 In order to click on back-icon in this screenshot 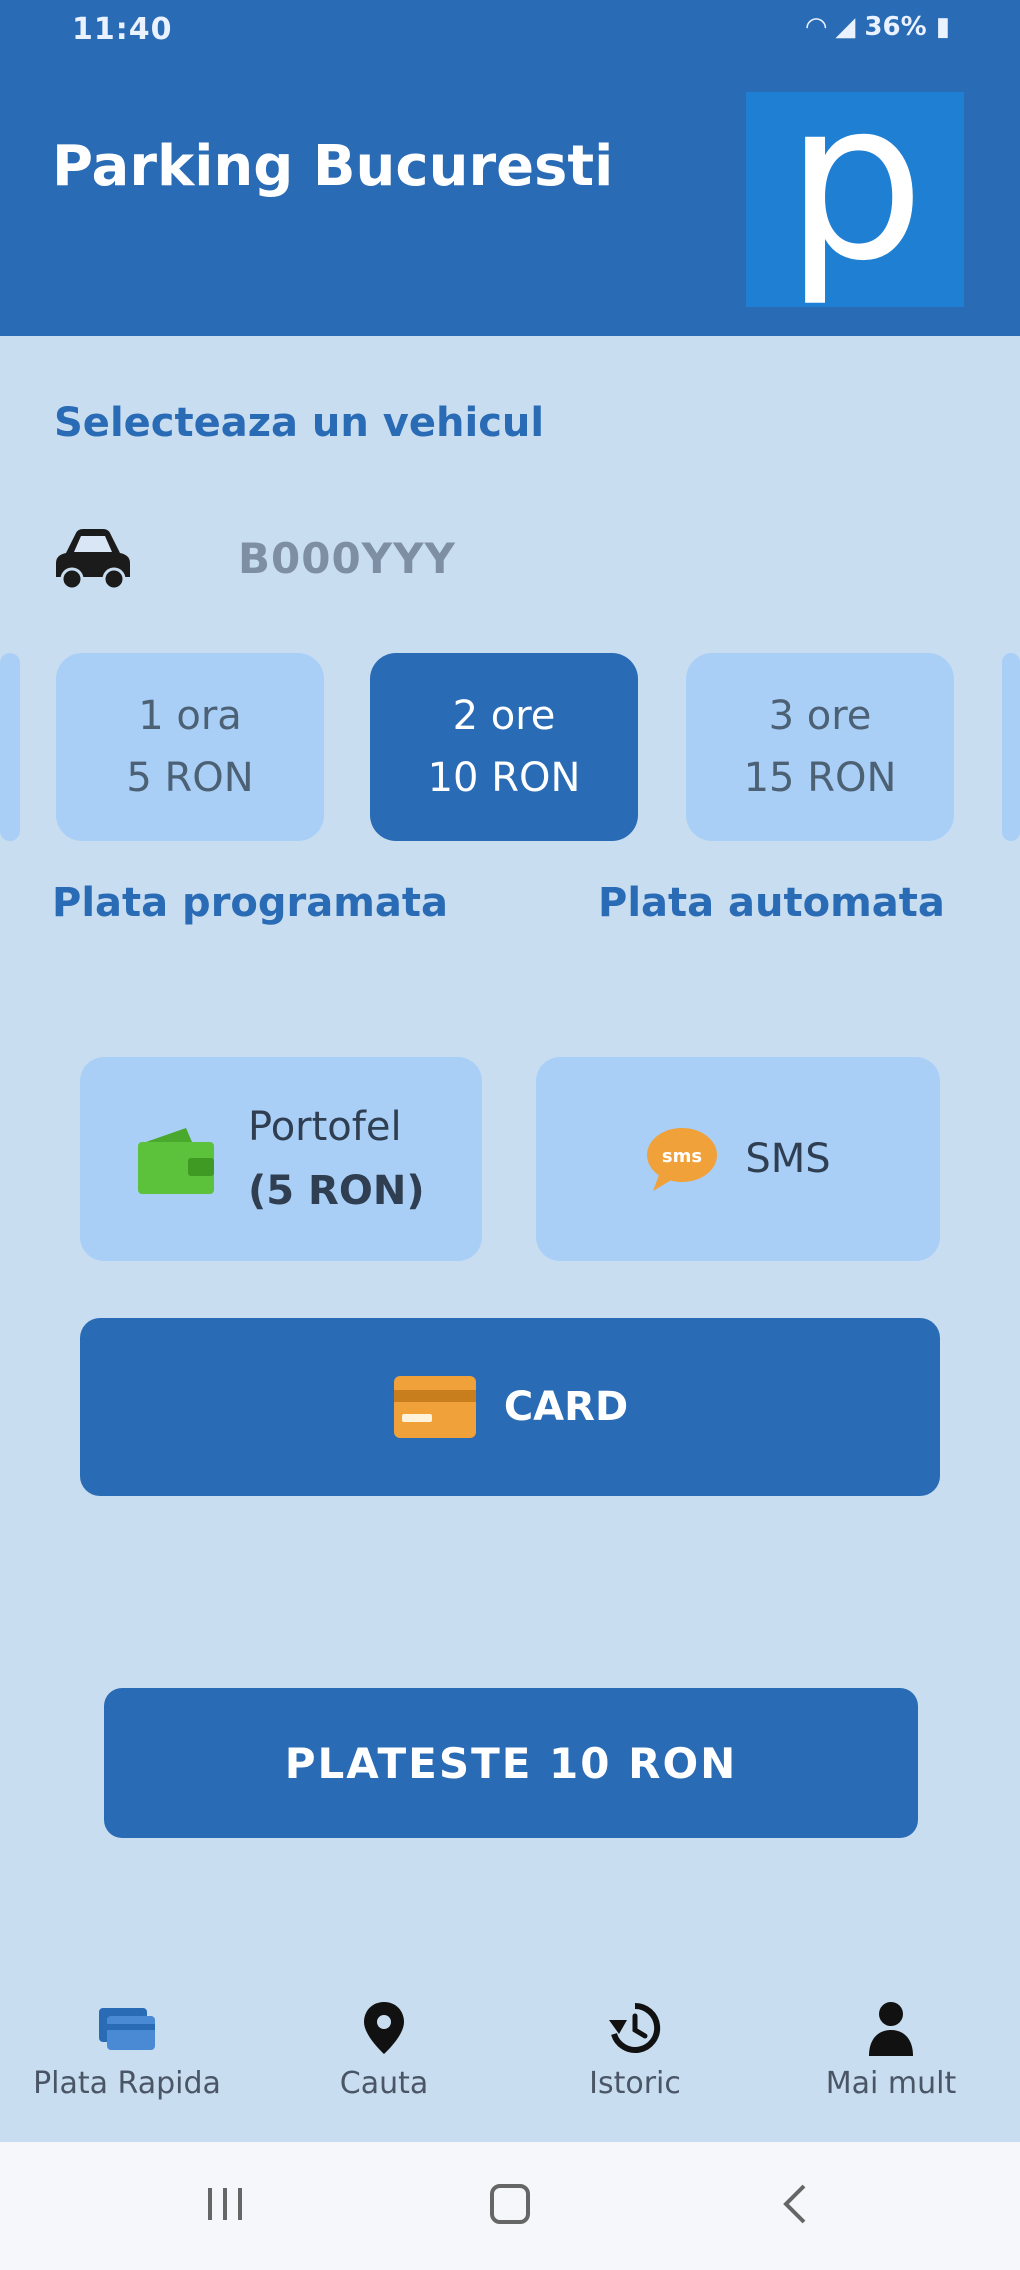, I will do `click(796, 2204)`.